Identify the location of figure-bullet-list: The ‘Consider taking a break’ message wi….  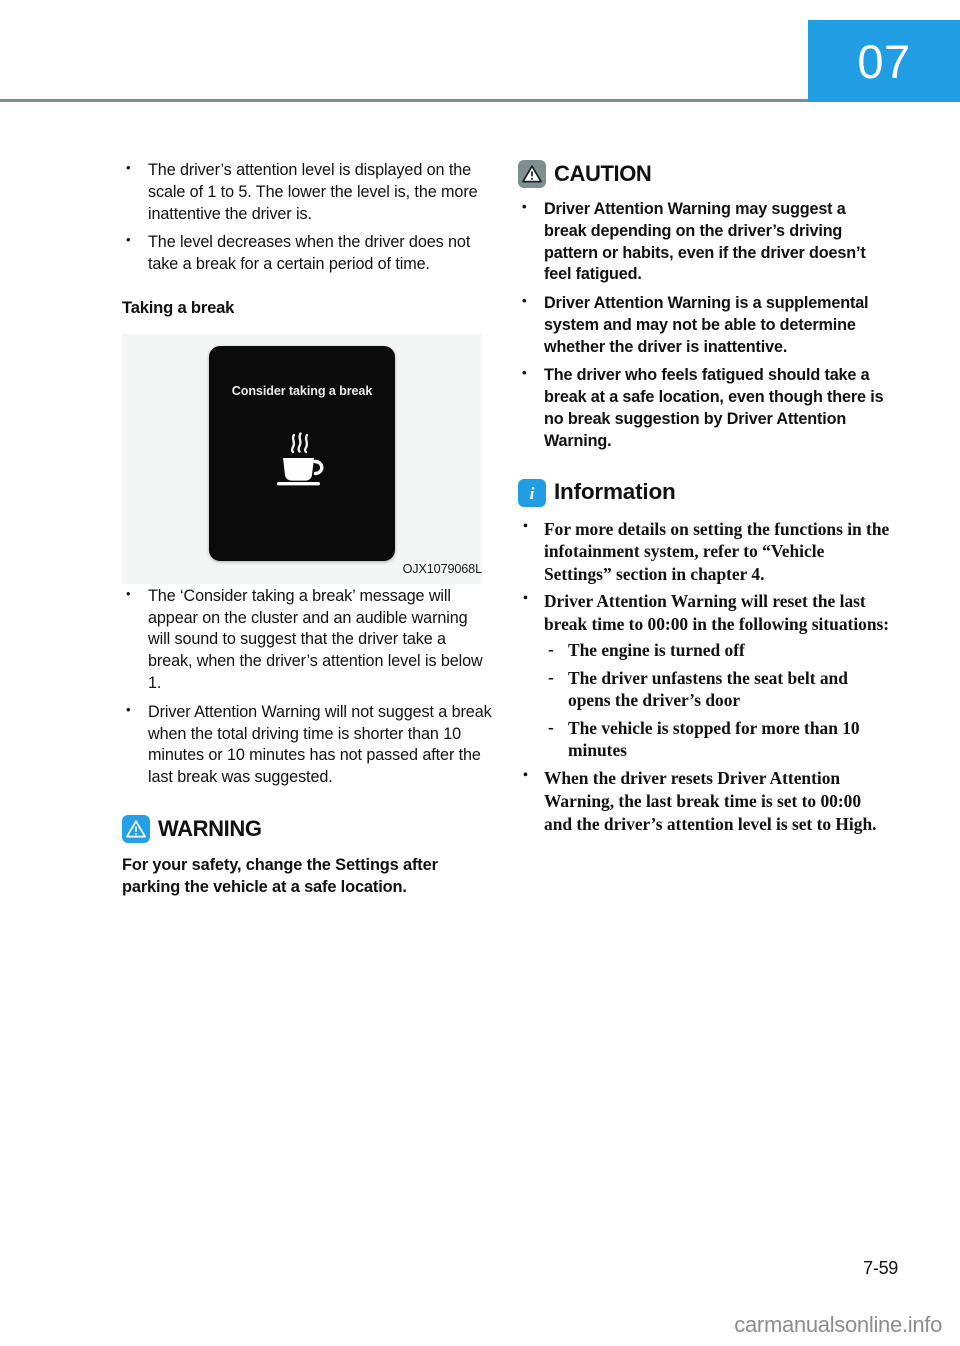
(308, 687).